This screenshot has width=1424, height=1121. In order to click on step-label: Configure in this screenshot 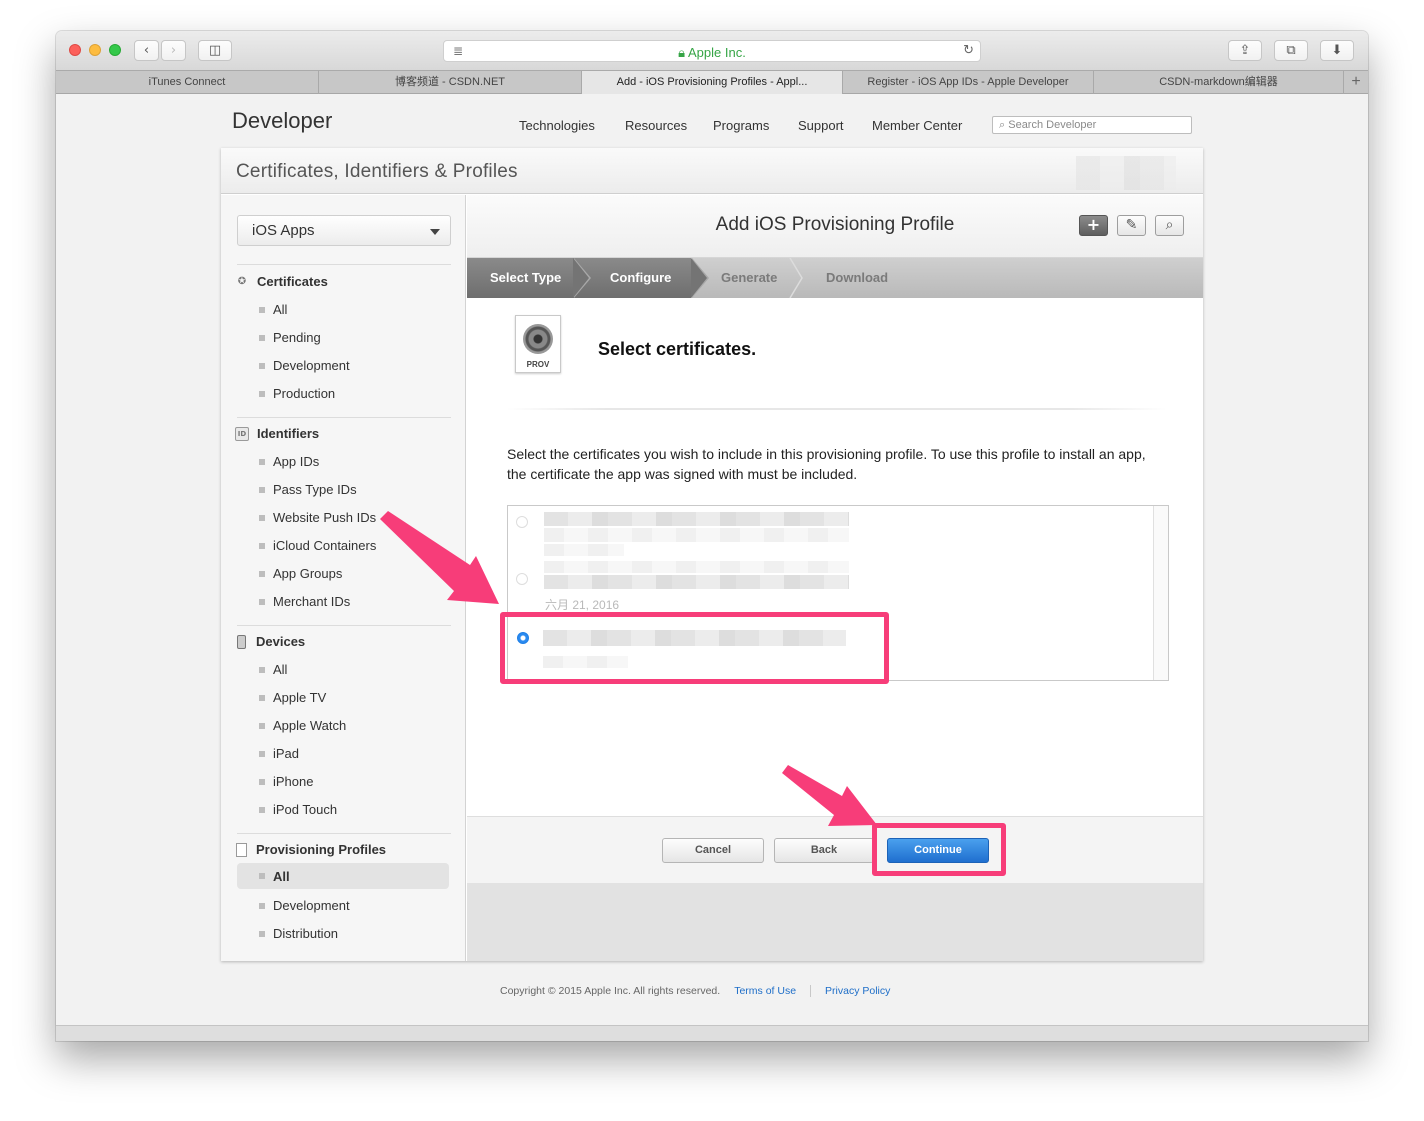, I will do `click(641, 277)`.